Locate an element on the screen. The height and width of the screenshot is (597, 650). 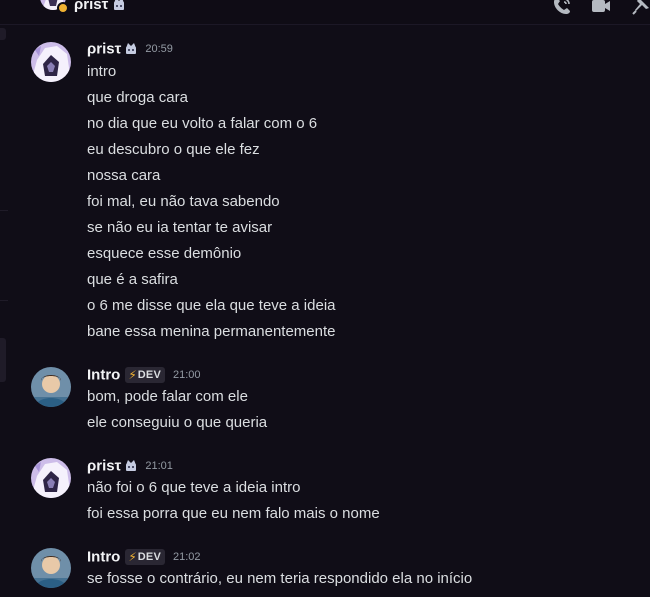
video-camera-icon is located at coordinates (601, 8).